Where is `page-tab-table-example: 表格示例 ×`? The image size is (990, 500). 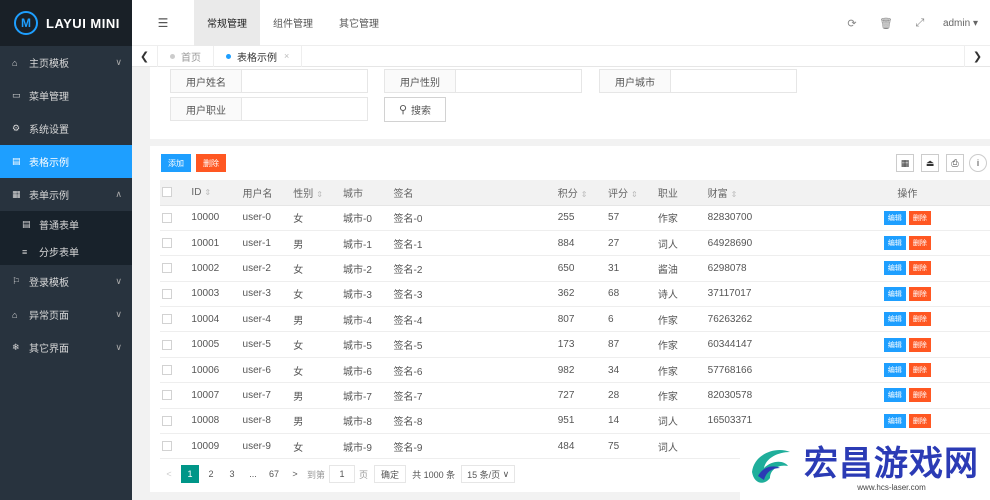
page-tab-table-example: 表格示例 × is located at coordinates (258, 56).